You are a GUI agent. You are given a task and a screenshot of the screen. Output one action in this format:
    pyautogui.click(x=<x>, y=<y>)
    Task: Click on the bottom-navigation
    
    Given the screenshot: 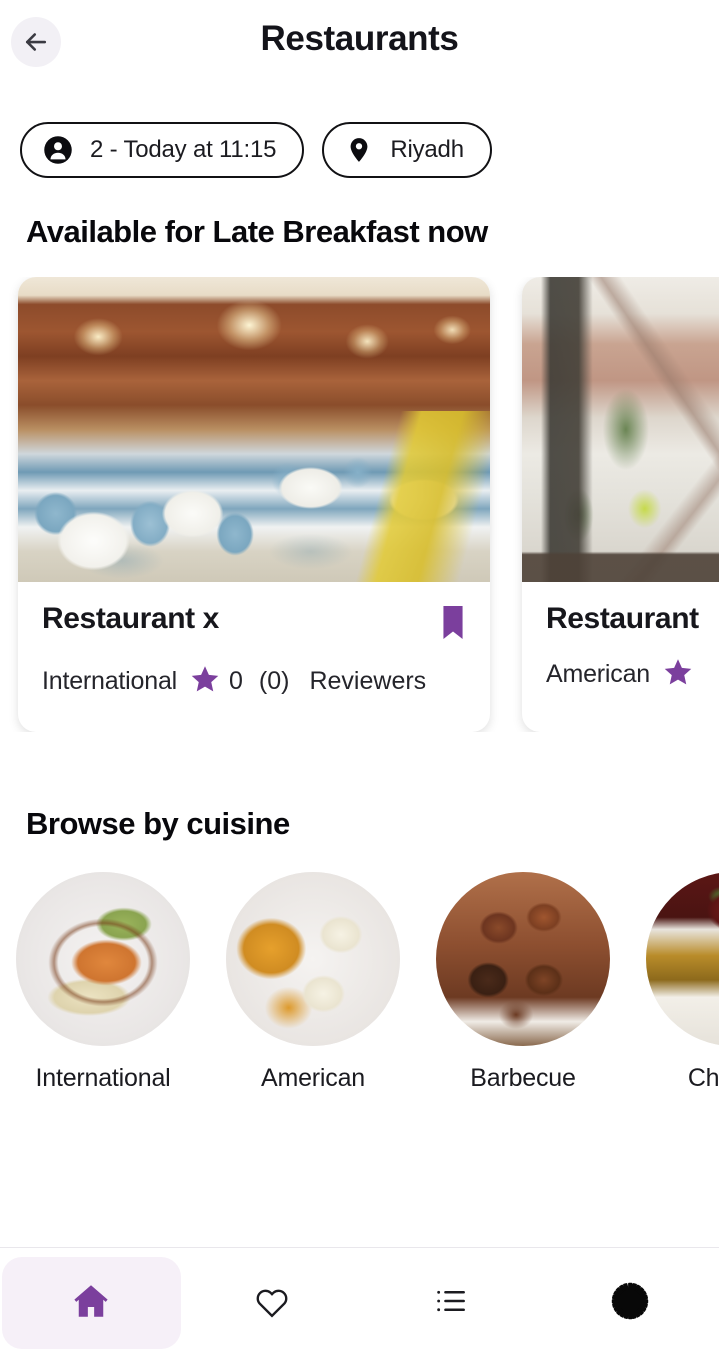 What is the action you would take?
    pyautogui.click(x=359, y=1302)
    